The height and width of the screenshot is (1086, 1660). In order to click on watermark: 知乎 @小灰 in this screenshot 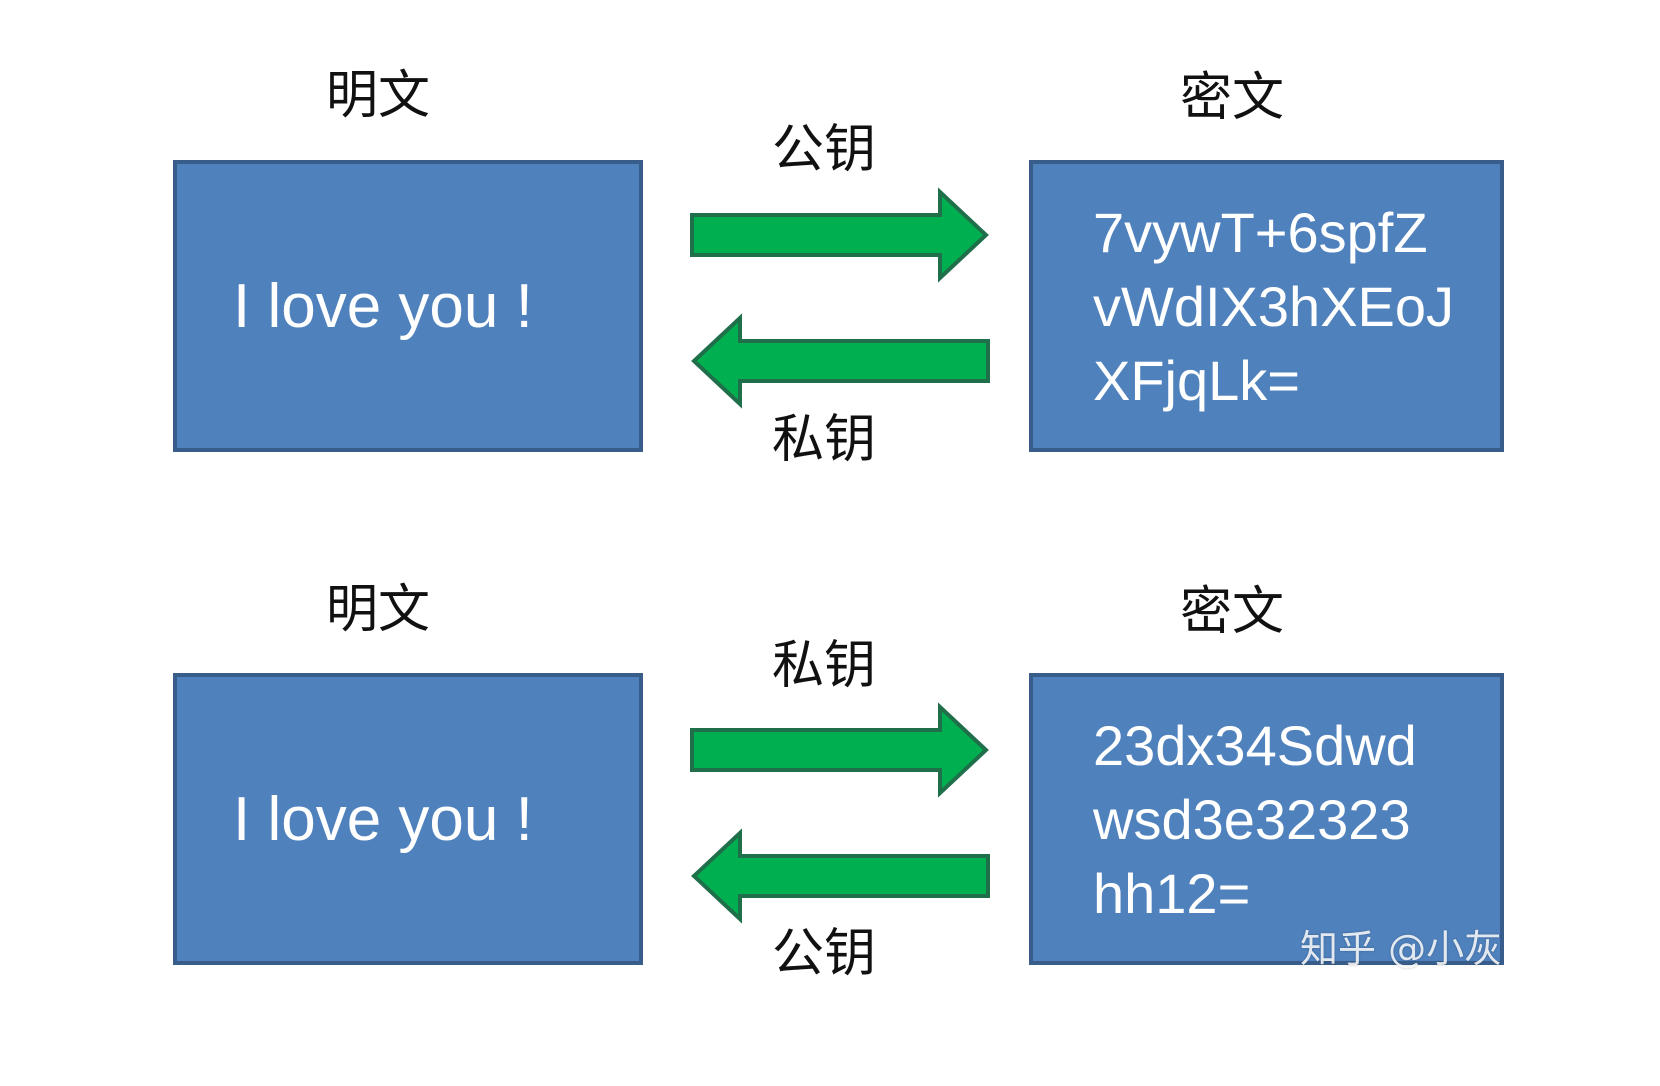, I will do `click(1401, 949)`.